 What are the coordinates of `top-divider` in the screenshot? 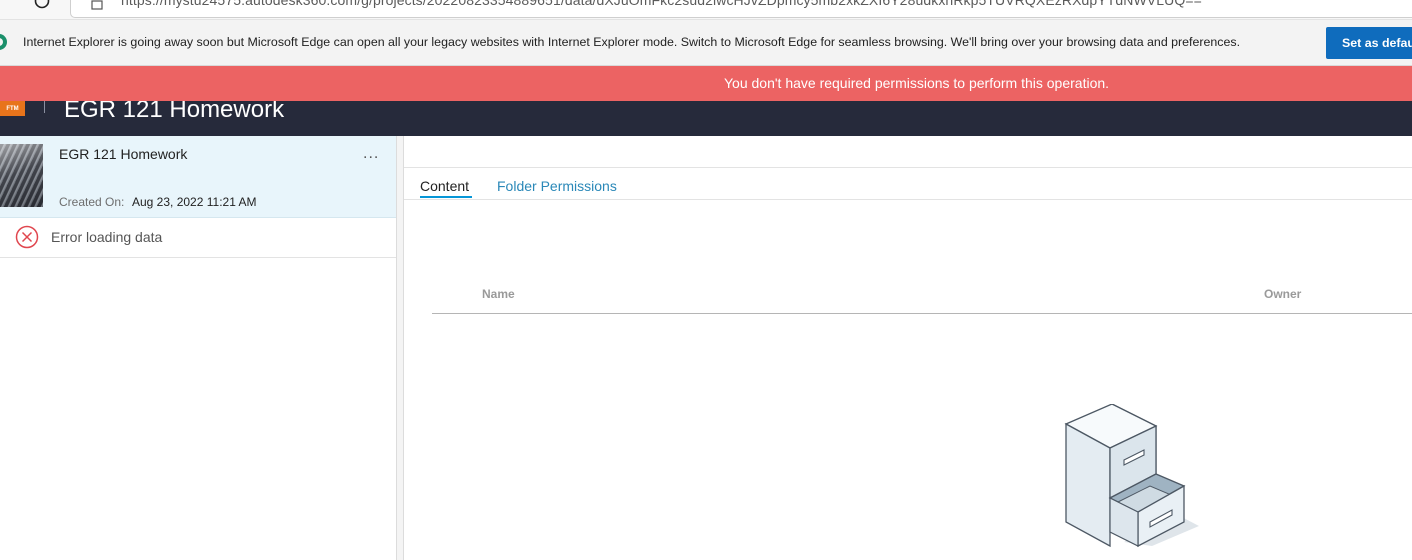 It's located at (908, 167).